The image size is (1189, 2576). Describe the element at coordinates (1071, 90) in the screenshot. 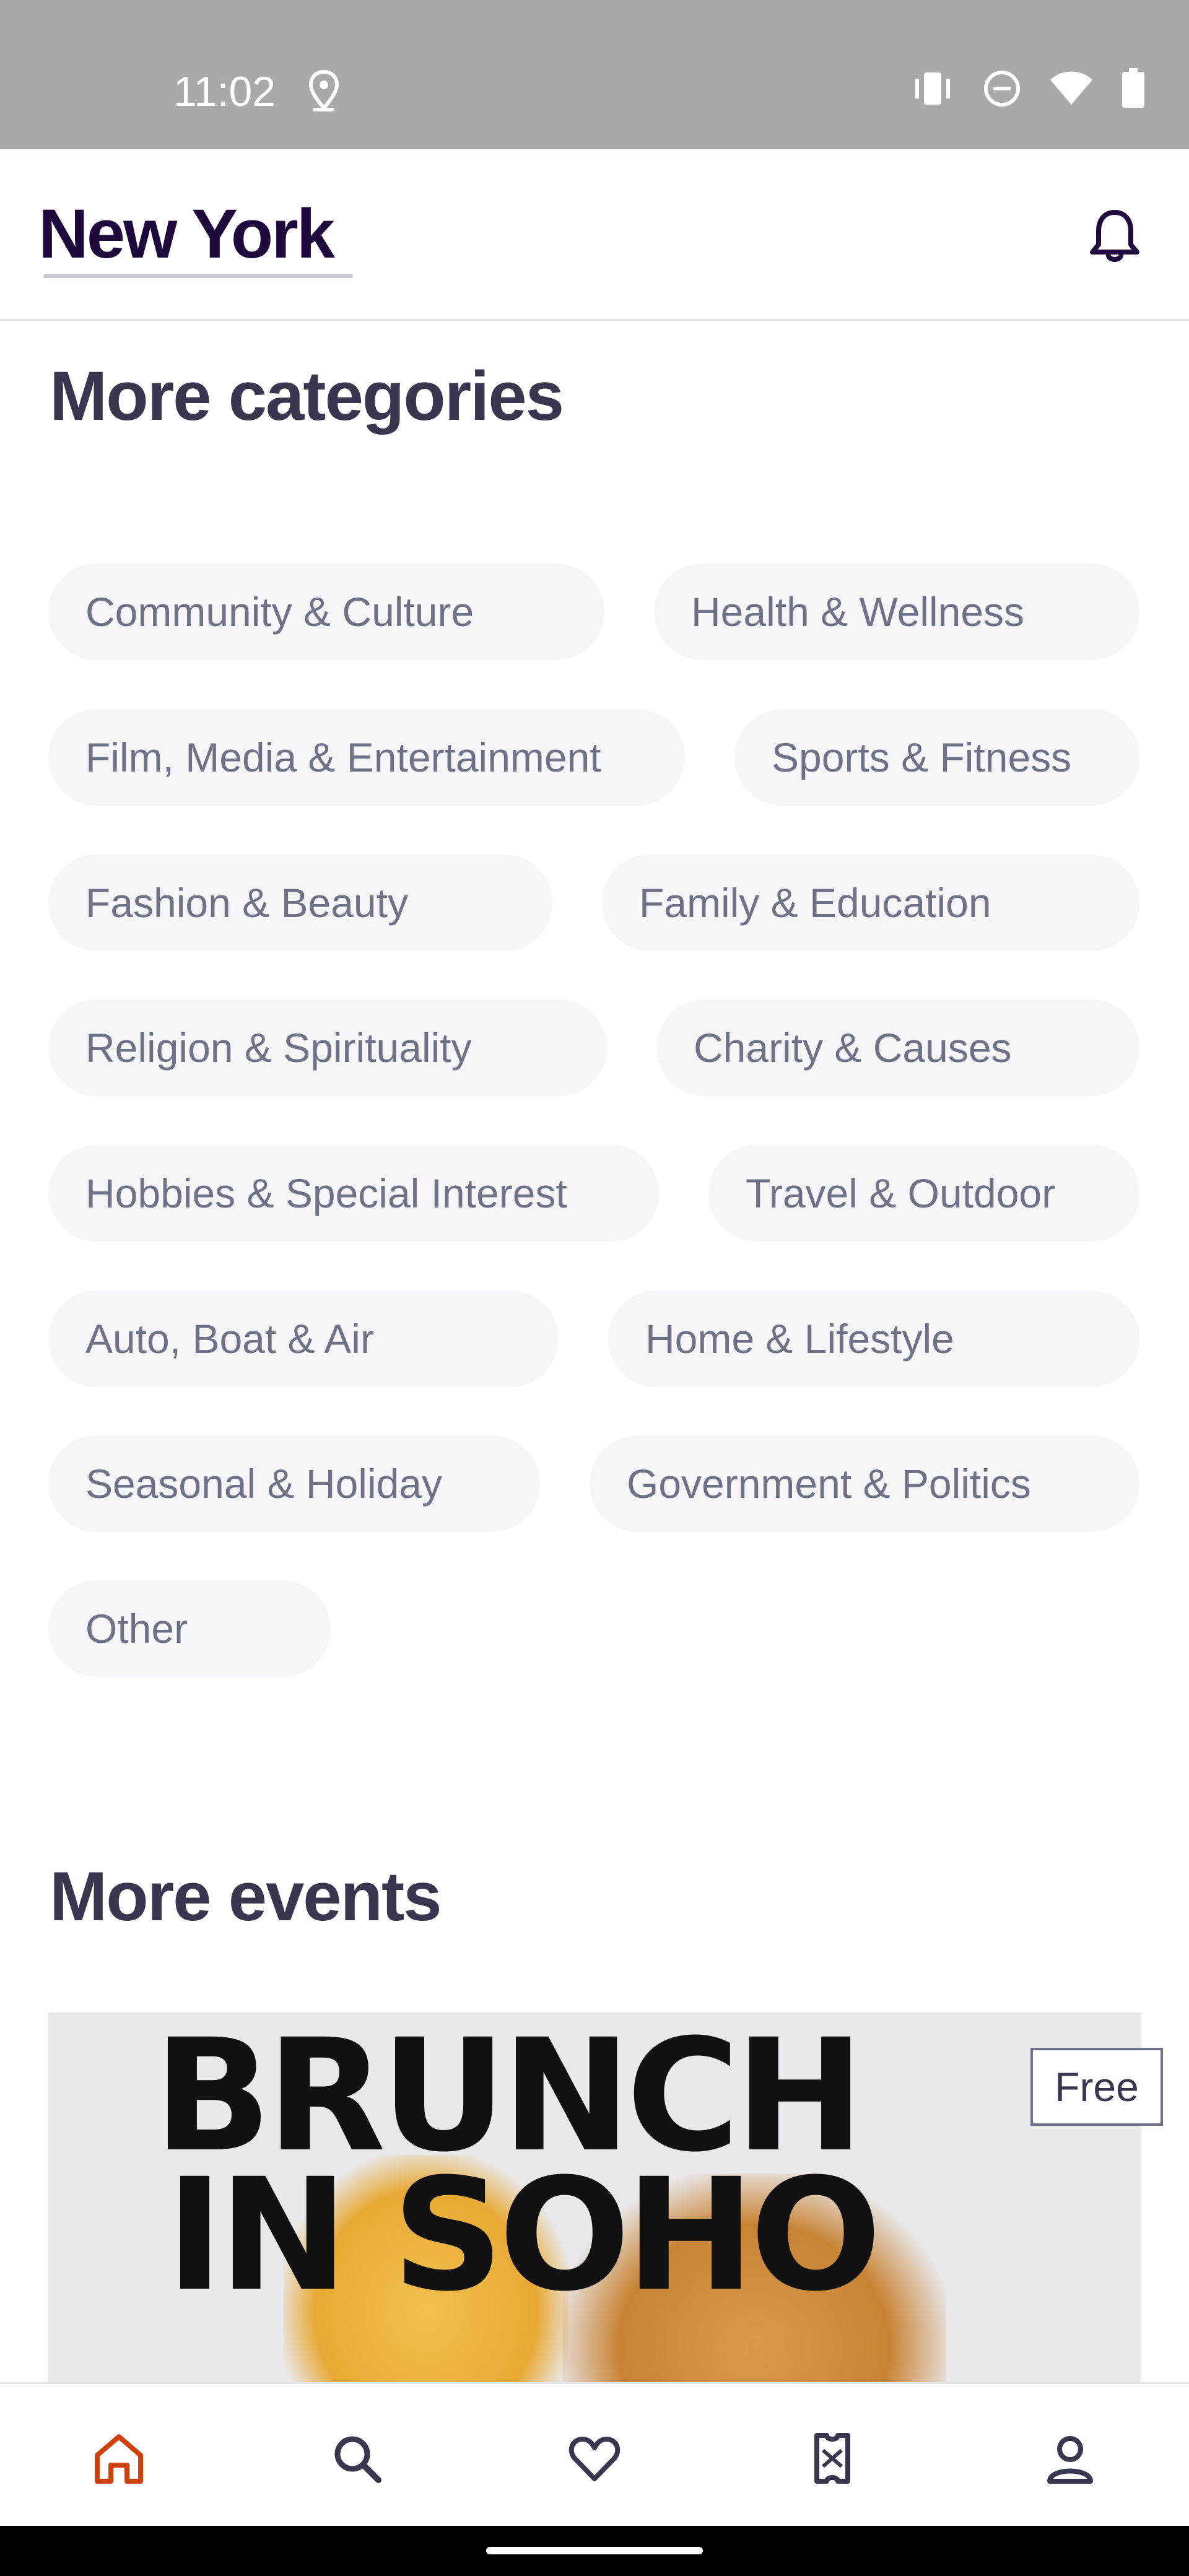

I see `wifi-icon` at that location.